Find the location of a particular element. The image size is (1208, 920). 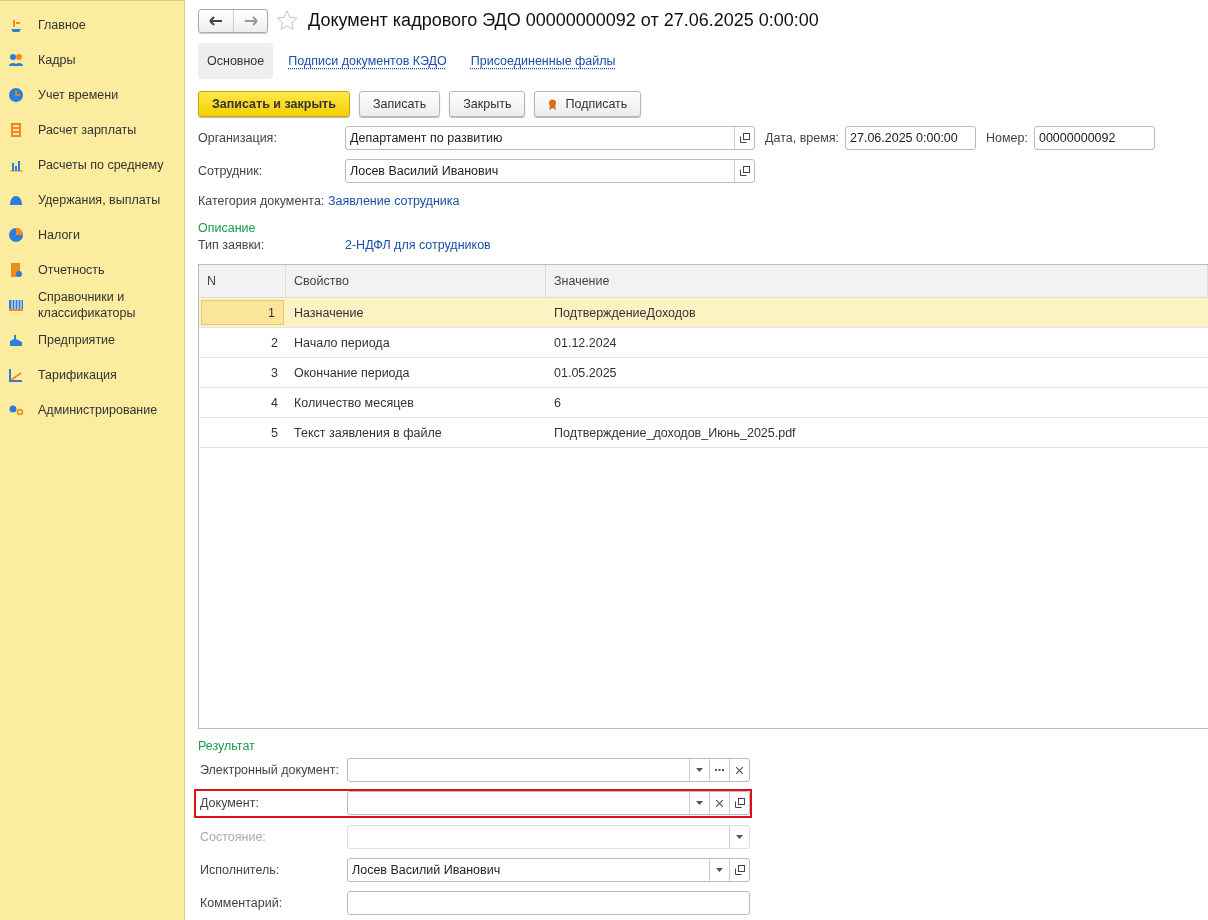

clock-icon is located at coordinates (16, 94).